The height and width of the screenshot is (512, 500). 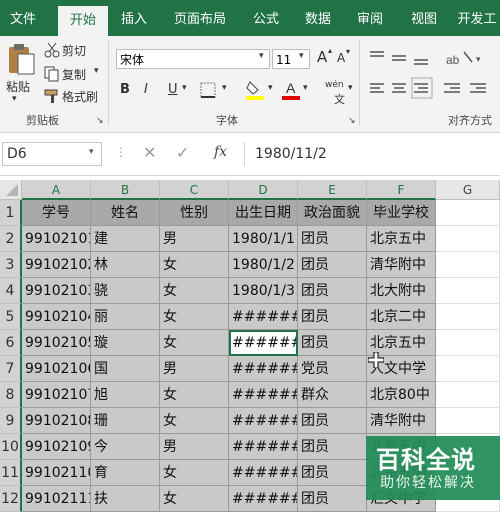 I want to click on table-header-cell: 出生日期, so click(x=263, y=213).